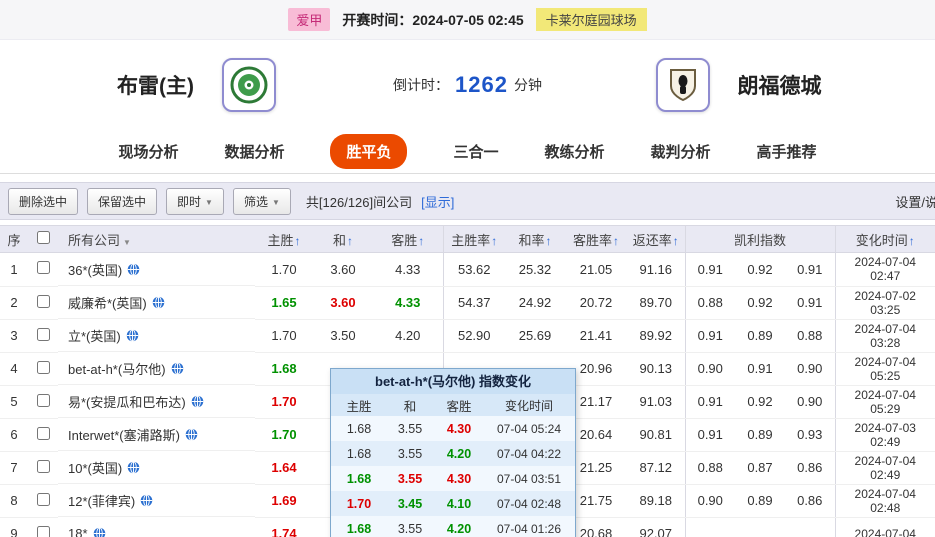  What do you see at coordinates (156, 401) in the screenshot?
I see `company-cell: 易*(安提瓜和巴布达)` at bounding box center [156, 401].